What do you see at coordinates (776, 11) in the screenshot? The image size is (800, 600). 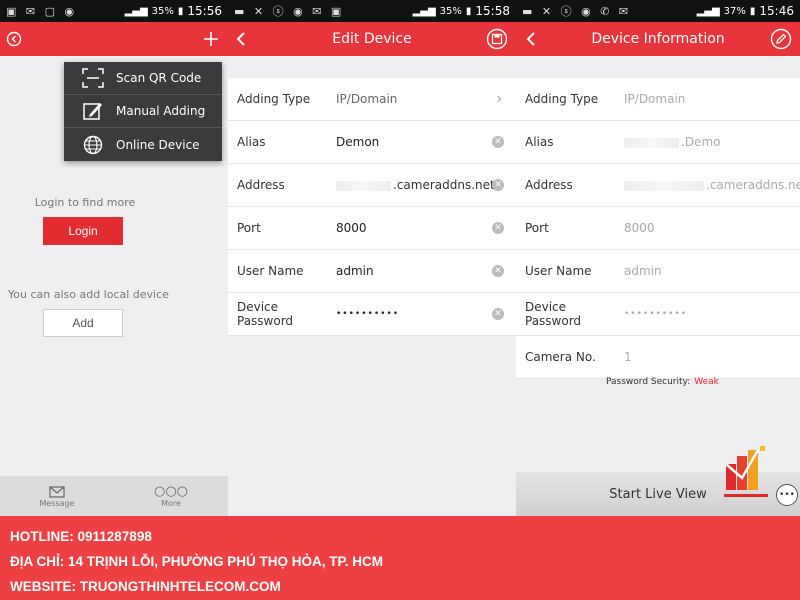 I see `clock: 15:46` at bounding box center [776, 11].